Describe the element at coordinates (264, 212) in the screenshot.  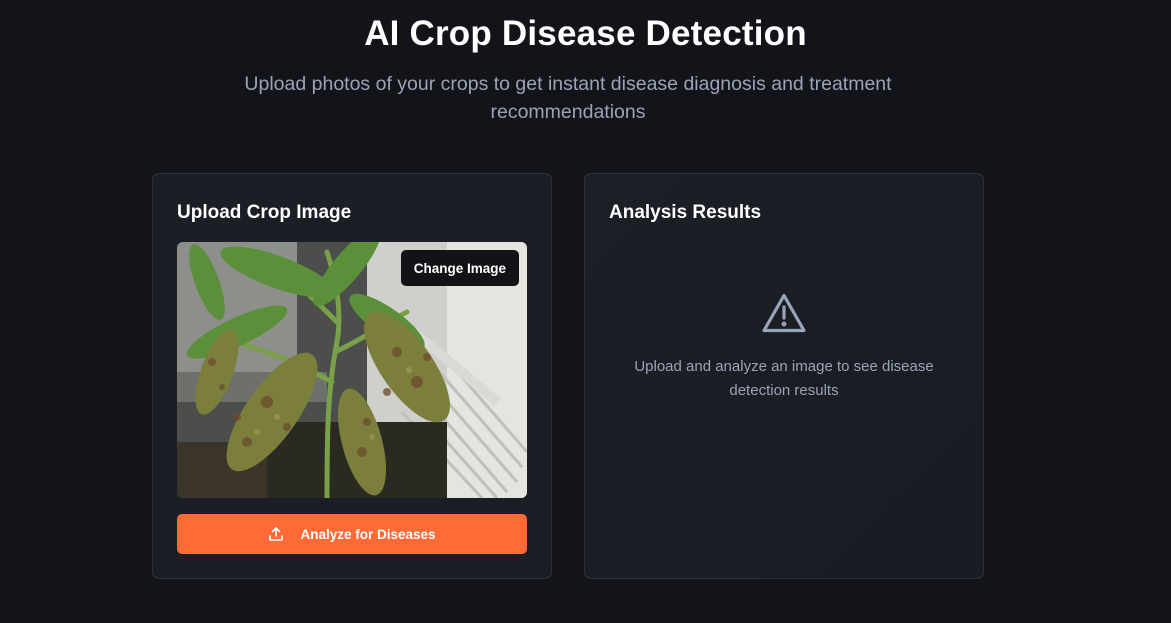
I see `upload-card-title: Upload Crop Image` at that location.